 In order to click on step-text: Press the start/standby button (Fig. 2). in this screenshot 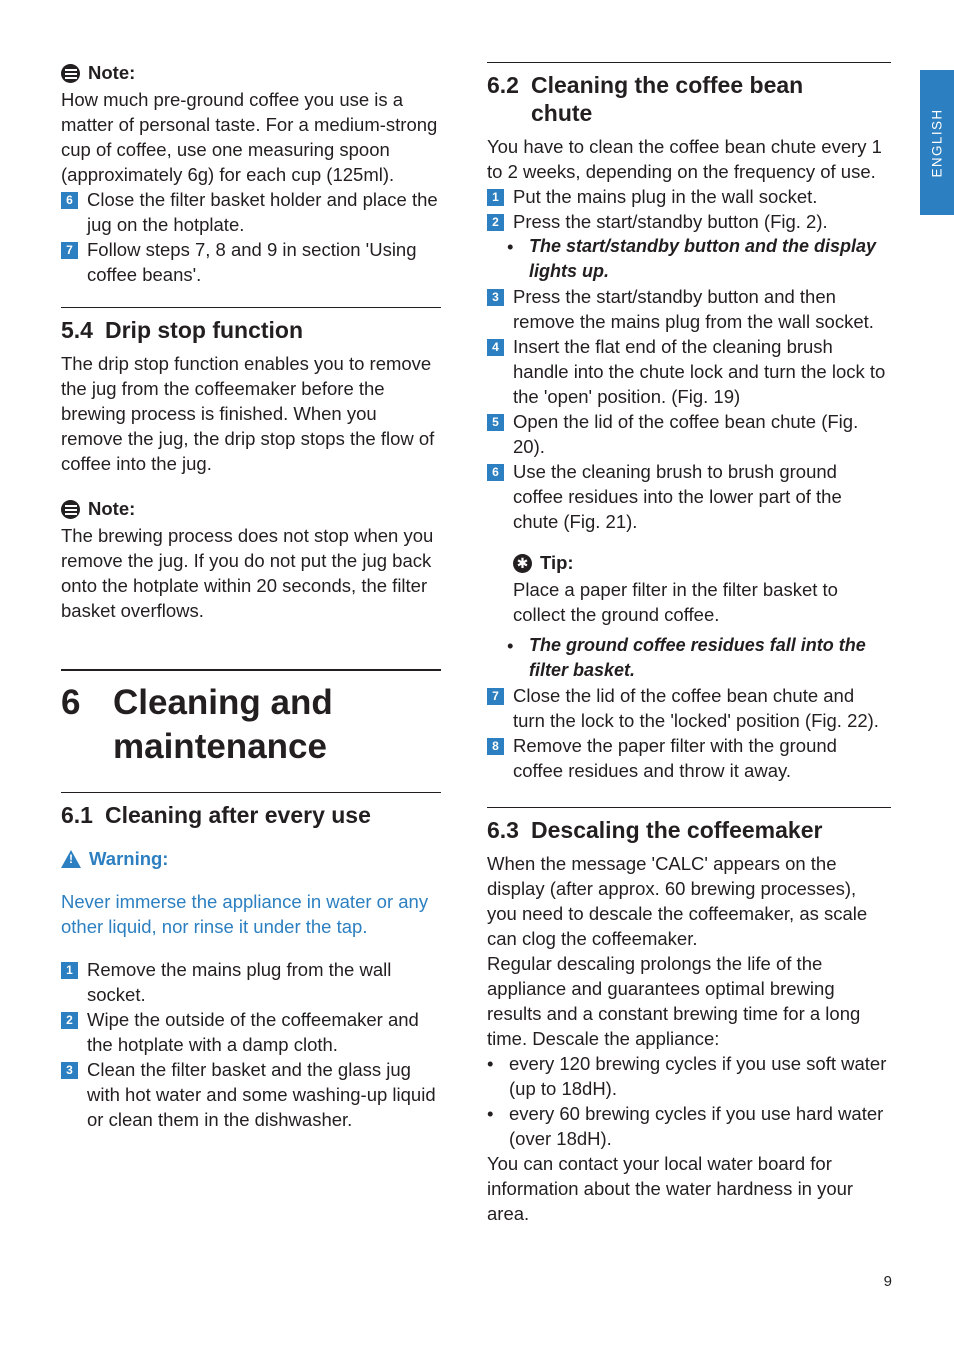, I will do `click(670, 221)`.